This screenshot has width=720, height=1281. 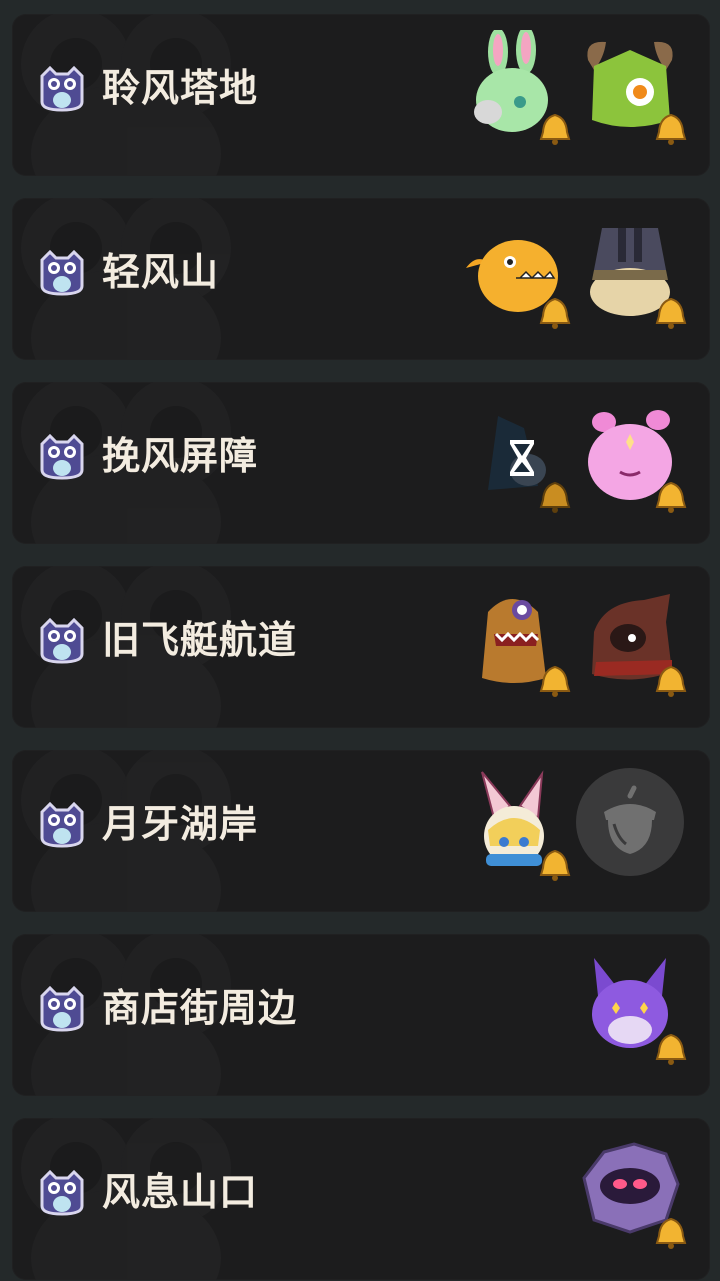 I want to click on location-row-1: 聆风塔地, so click(x=361, y=95).